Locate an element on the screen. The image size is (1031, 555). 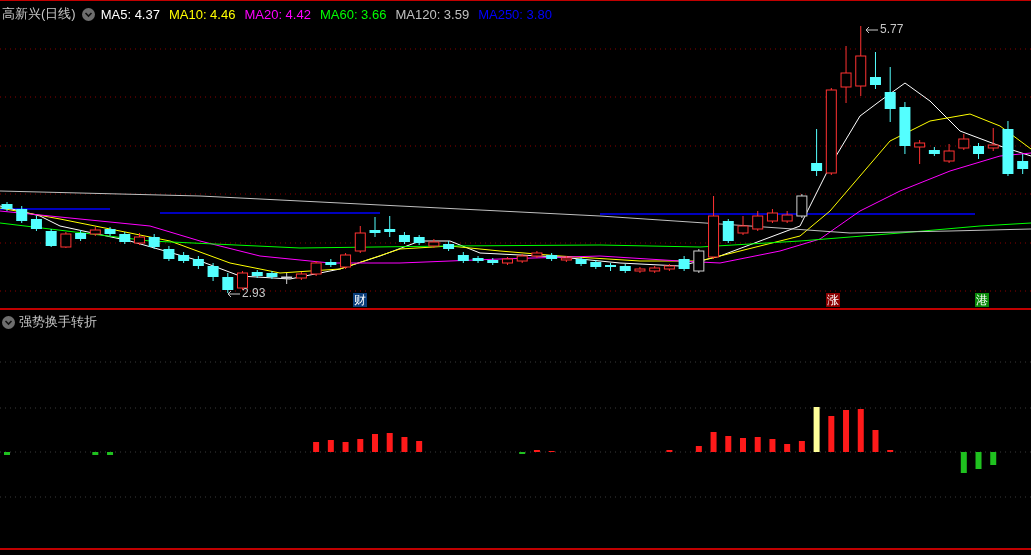
moving-average-legend: MA20: 4.42 is located at coordinates (277, 14).